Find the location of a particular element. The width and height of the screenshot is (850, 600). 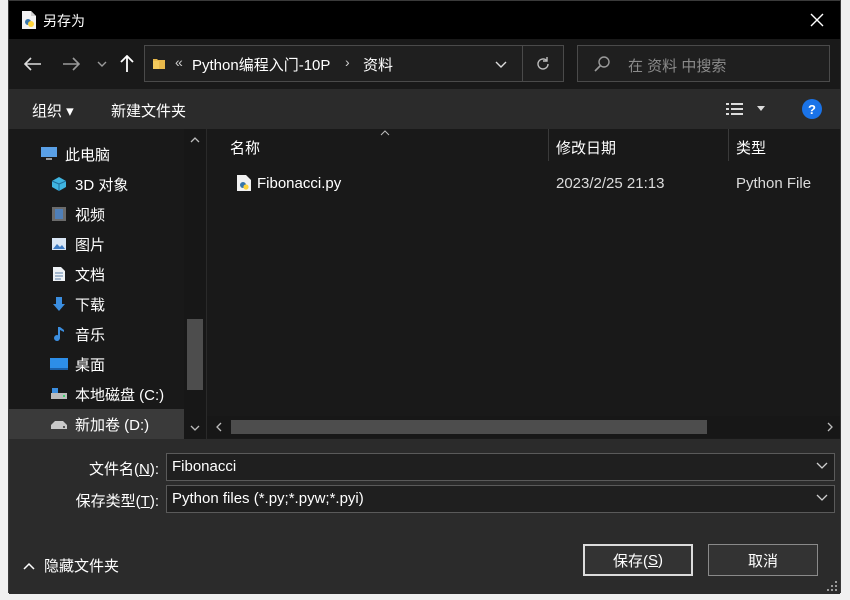

sidebar-item-pictures: 图片 is located at coordinates (107, 244).